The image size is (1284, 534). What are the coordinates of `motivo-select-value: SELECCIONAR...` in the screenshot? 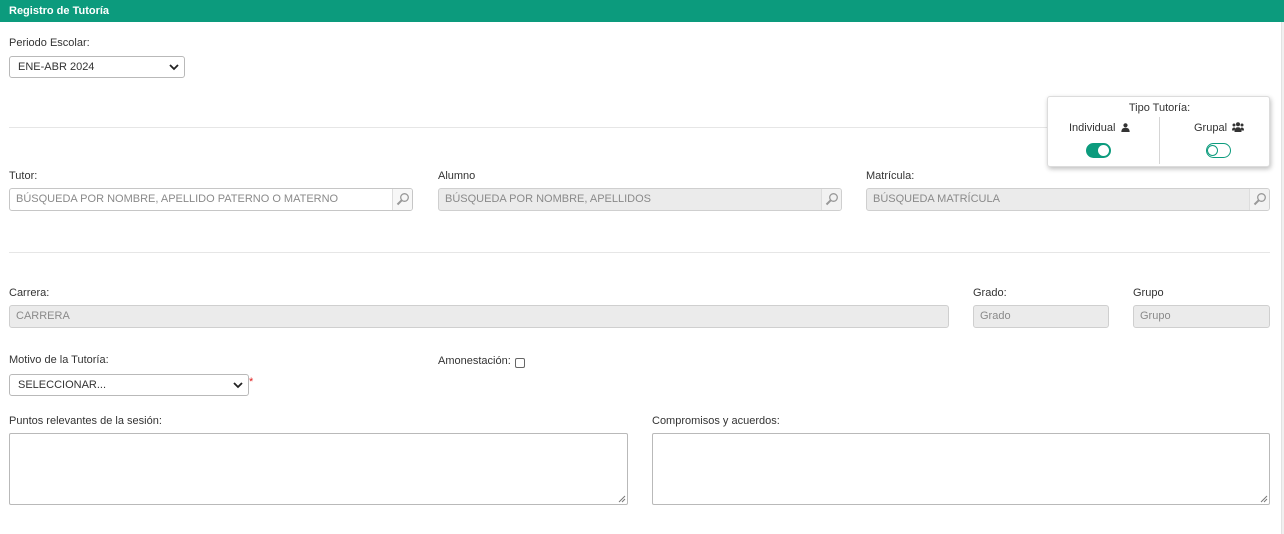 It's located at (62, 385).